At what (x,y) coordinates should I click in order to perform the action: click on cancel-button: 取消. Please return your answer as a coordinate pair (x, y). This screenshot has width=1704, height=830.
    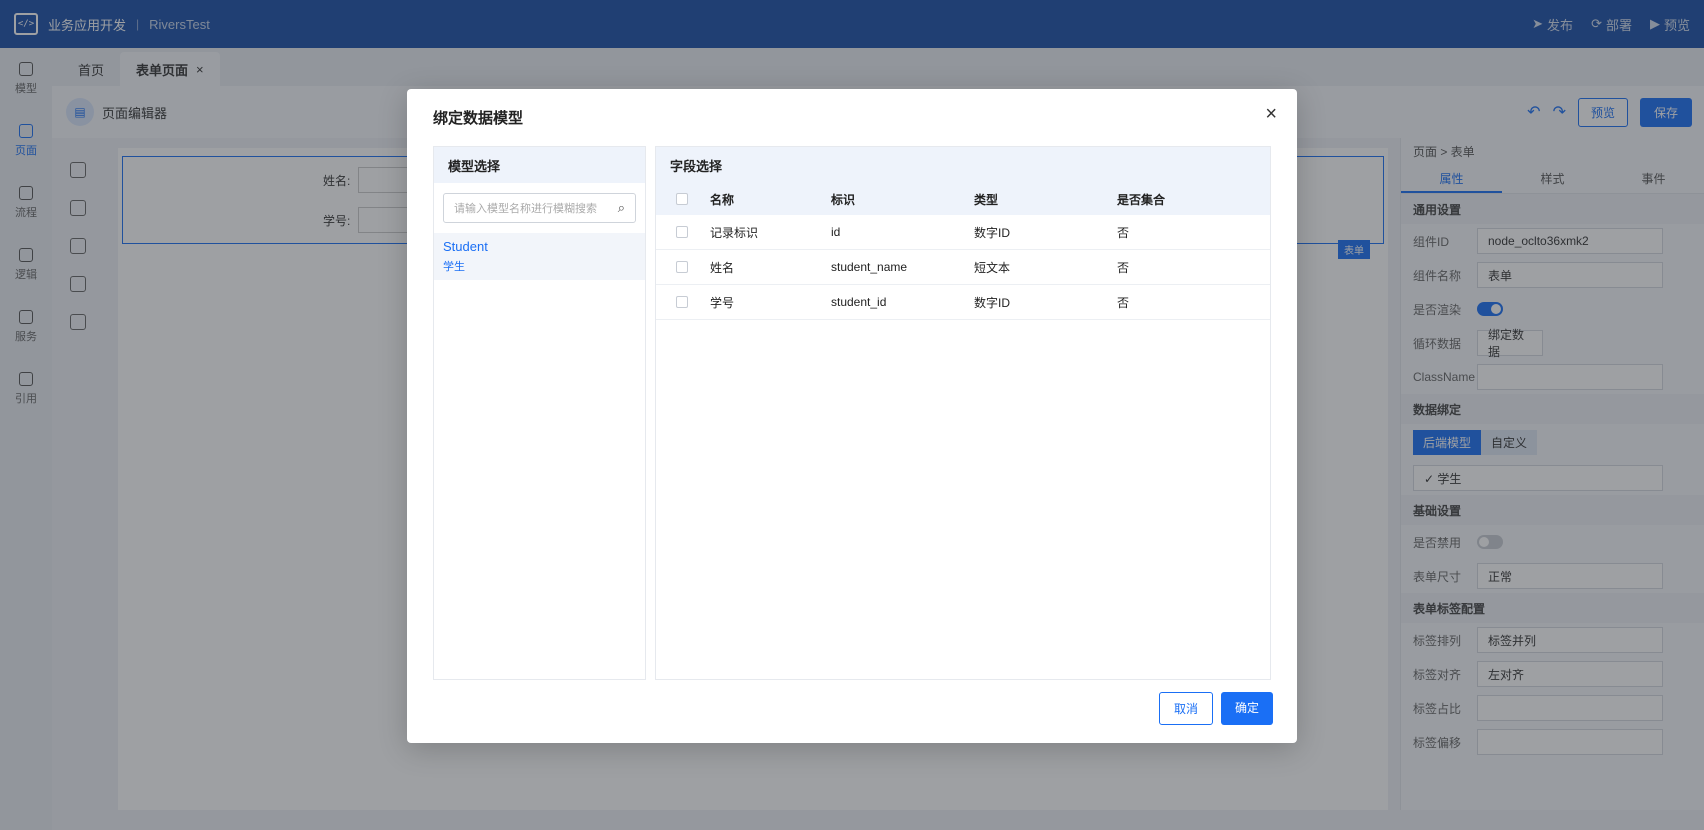
    Looking at the image, I should click on (1185, 708).